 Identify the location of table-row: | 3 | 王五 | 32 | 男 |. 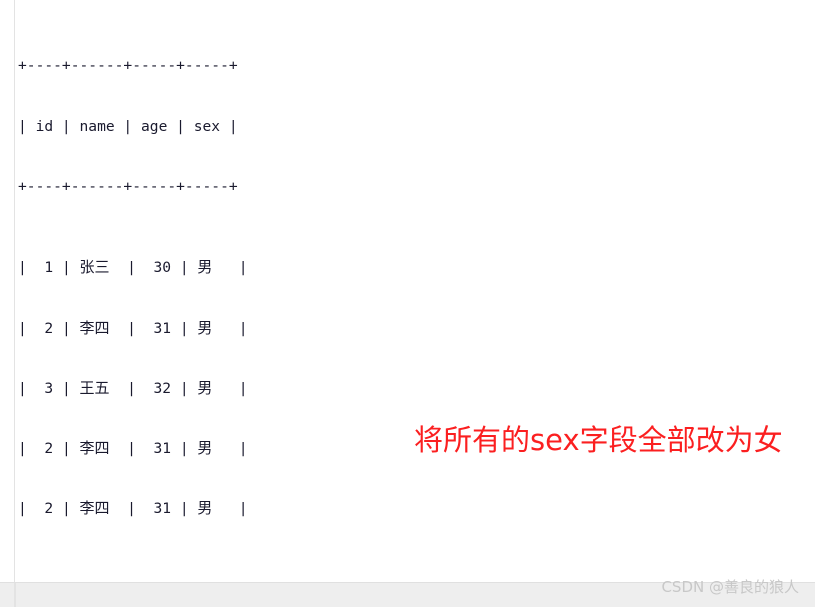
(133, 387).